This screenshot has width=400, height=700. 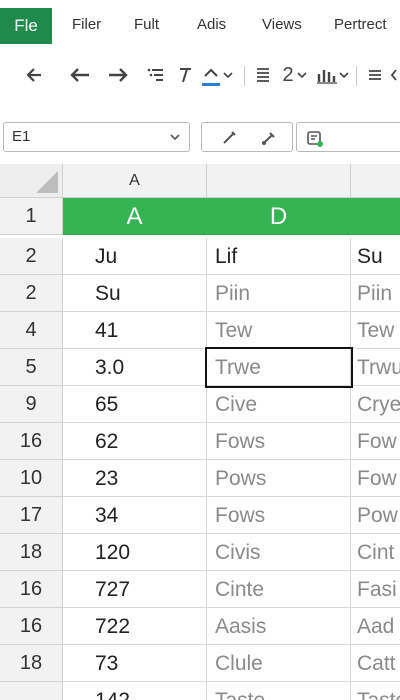 I want to click on align-icon, so click(x=263, y=75).